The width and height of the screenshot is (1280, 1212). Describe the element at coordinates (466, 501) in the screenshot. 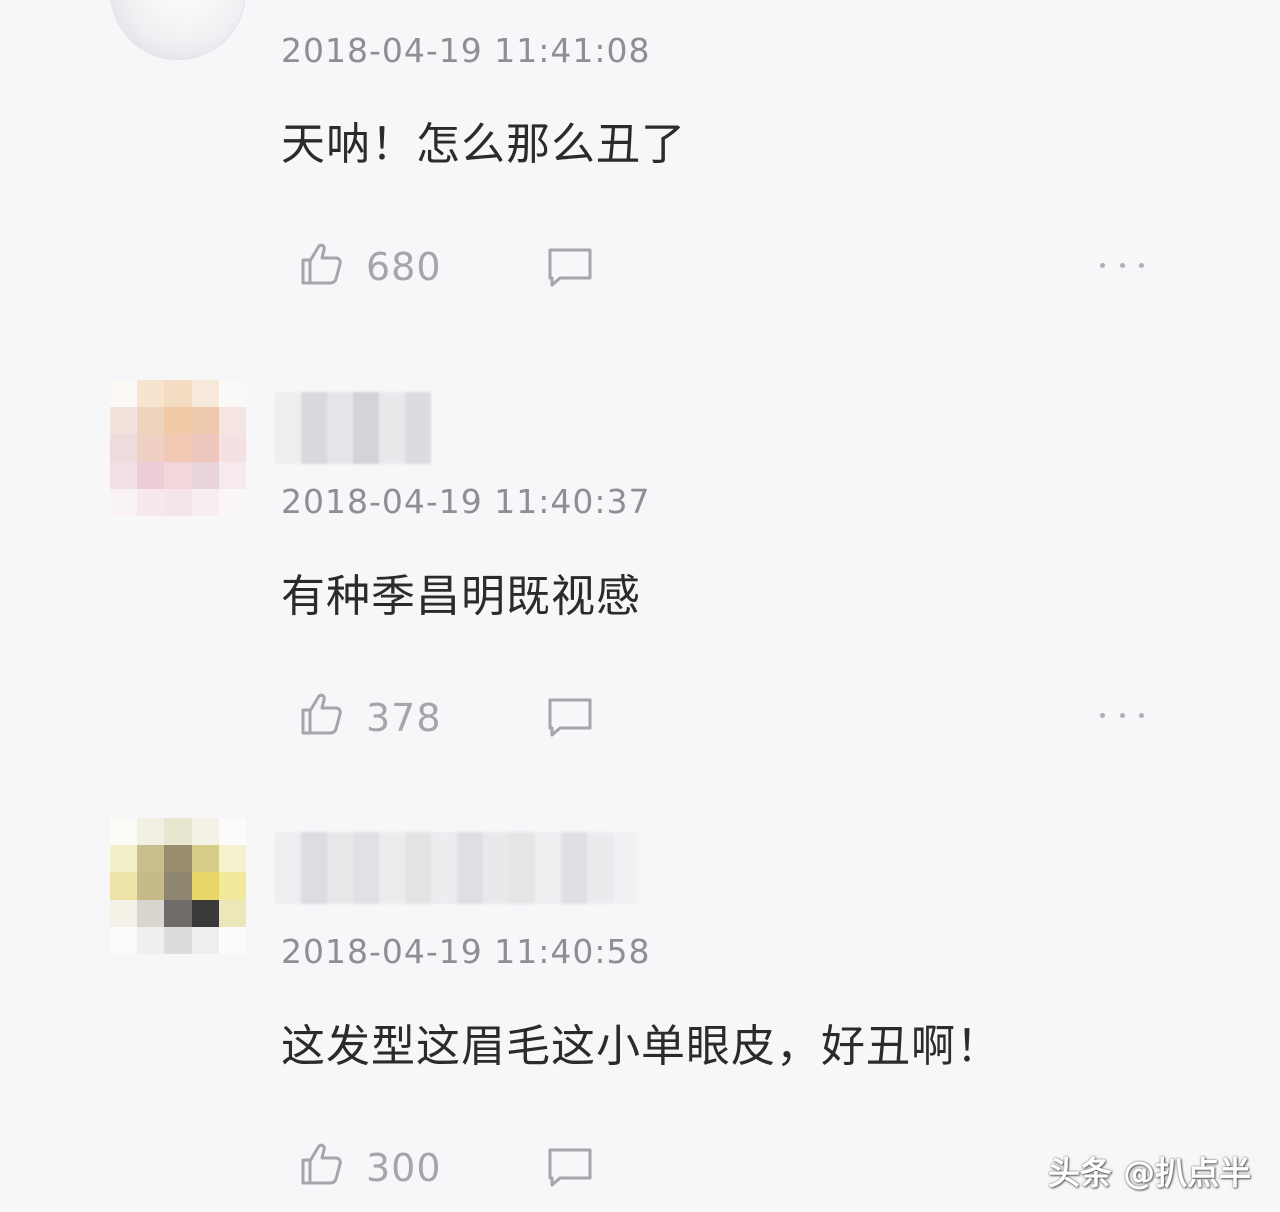

I see `comment-timestamp: 2018-04-19 11:40:37` at that location.